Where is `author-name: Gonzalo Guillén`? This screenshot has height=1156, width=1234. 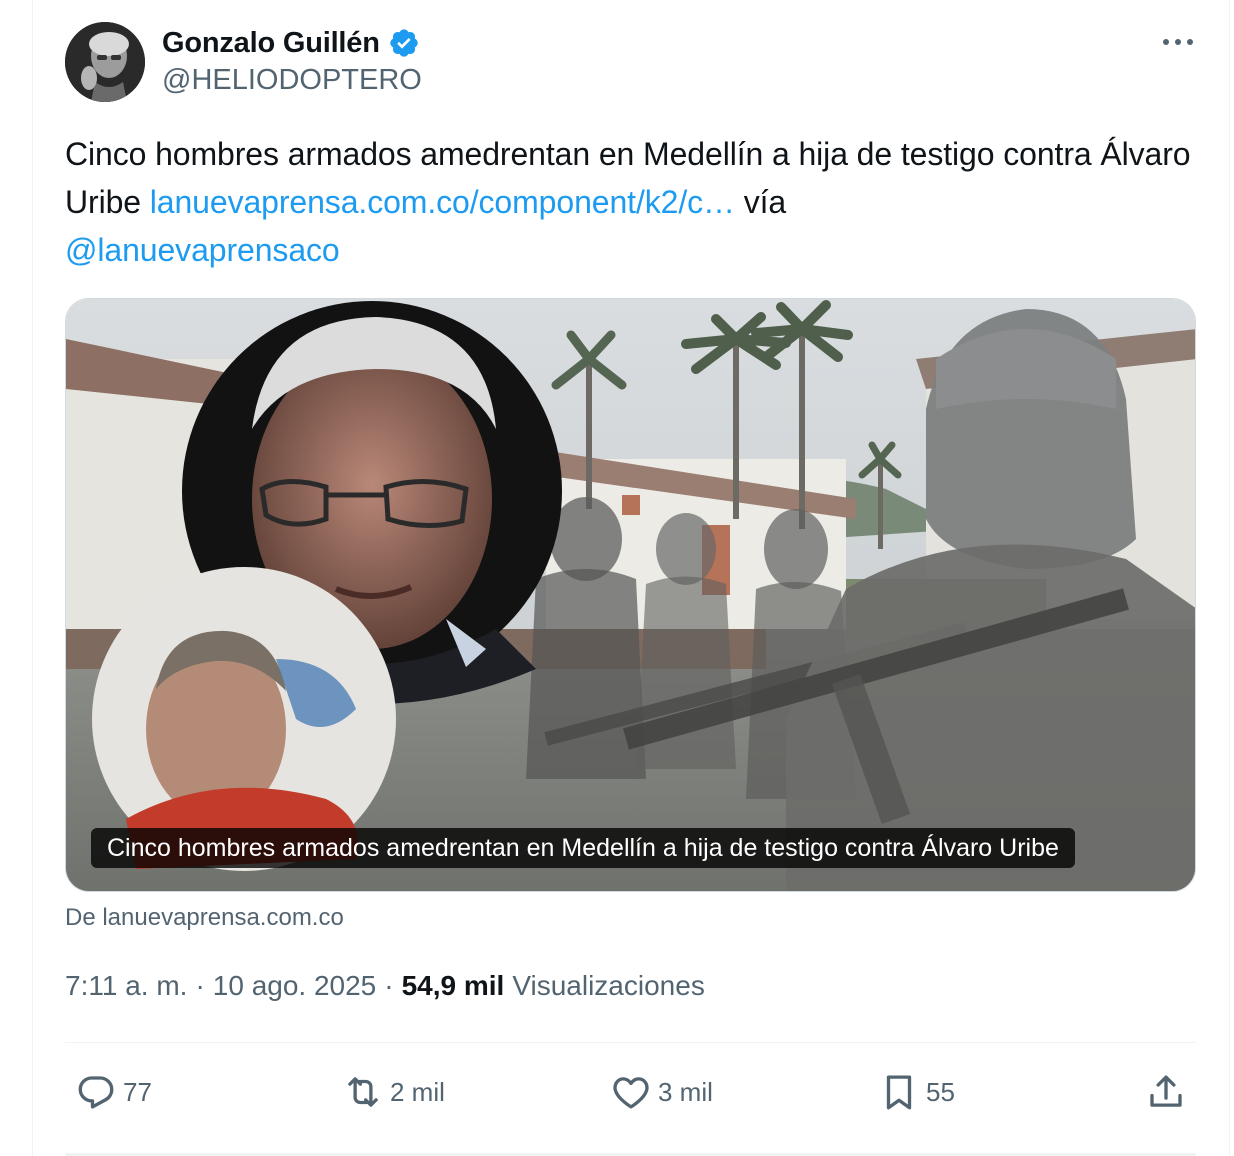 author-name: Gonzalo Guillén is located at coordinates (271, 43).